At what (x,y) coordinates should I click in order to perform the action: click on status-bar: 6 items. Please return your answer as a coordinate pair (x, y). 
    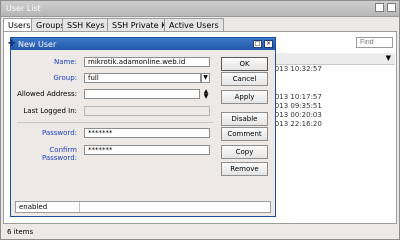
    Looking at the image, I should click on (200, 231).